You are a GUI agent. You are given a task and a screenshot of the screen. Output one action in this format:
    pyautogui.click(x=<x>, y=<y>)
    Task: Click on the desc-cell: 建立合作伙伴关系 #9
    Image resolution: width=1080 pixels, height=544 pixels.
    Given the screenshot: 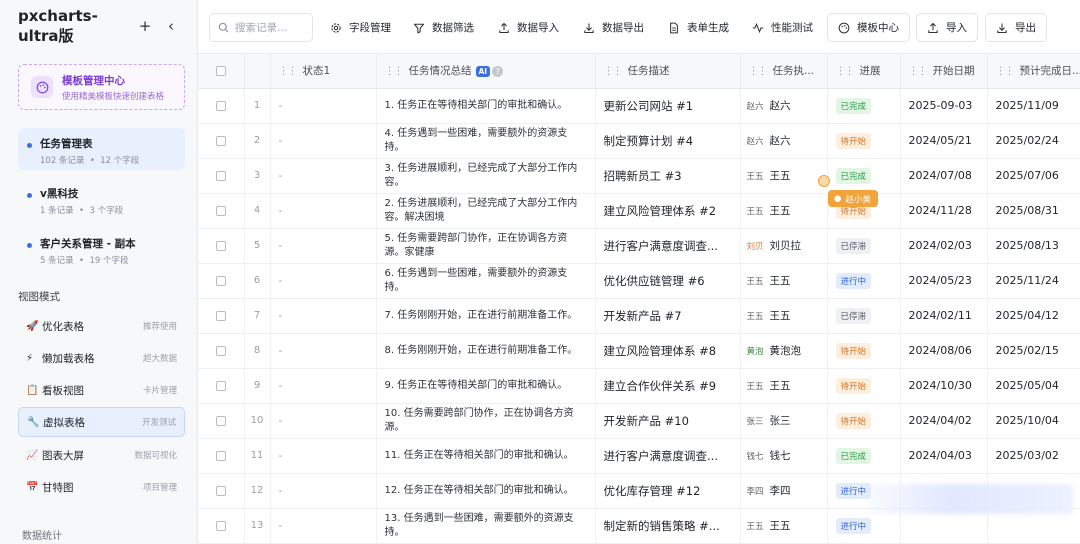 What is the action you would take?
    pyautogui.click(x=668, y=386)
    